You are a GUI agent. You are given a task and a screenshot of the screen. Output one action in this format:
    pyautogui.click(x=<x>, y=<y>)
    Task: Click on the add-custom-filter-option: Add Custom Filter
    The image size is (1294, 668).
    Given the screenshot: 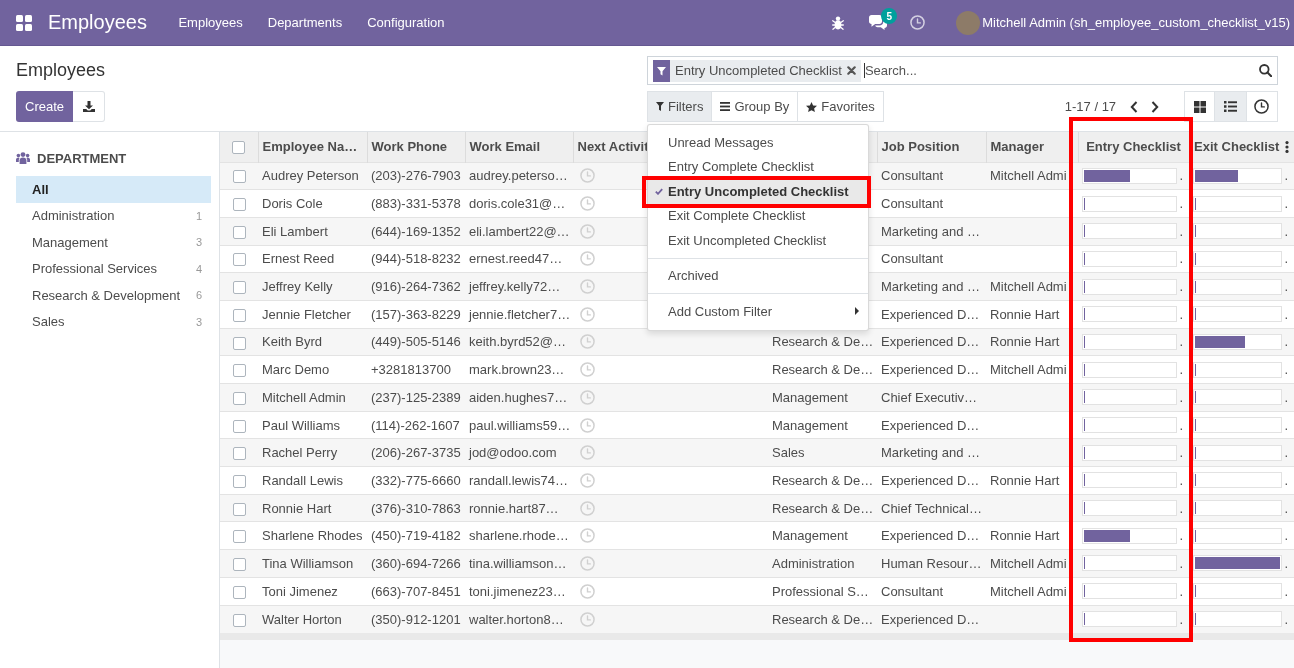 What is the action you would take?
    pyautogui.click(x=758, y=311)
    